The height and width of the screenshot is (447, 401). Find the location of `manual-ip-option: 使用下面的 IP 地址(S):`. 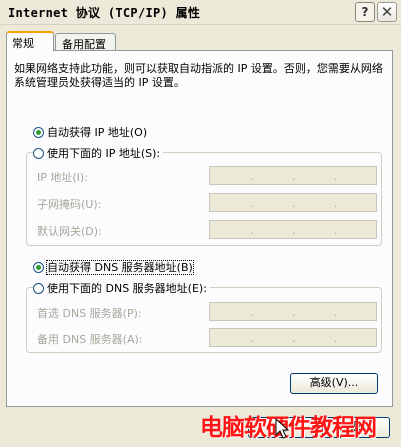

manual-ip-option: 使用下面的 IP 地址(S): is located at coordinates (98, 153).